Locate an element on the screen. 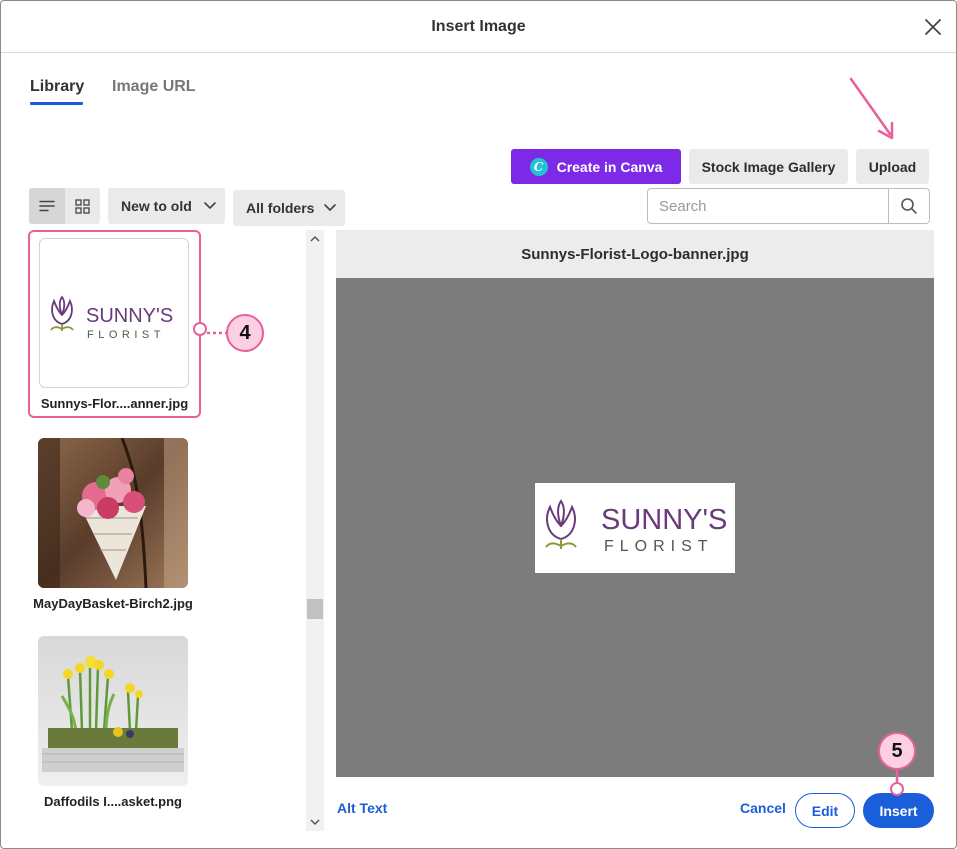  sort-dropdown-label: New to old is located at coordinates (156, 206).